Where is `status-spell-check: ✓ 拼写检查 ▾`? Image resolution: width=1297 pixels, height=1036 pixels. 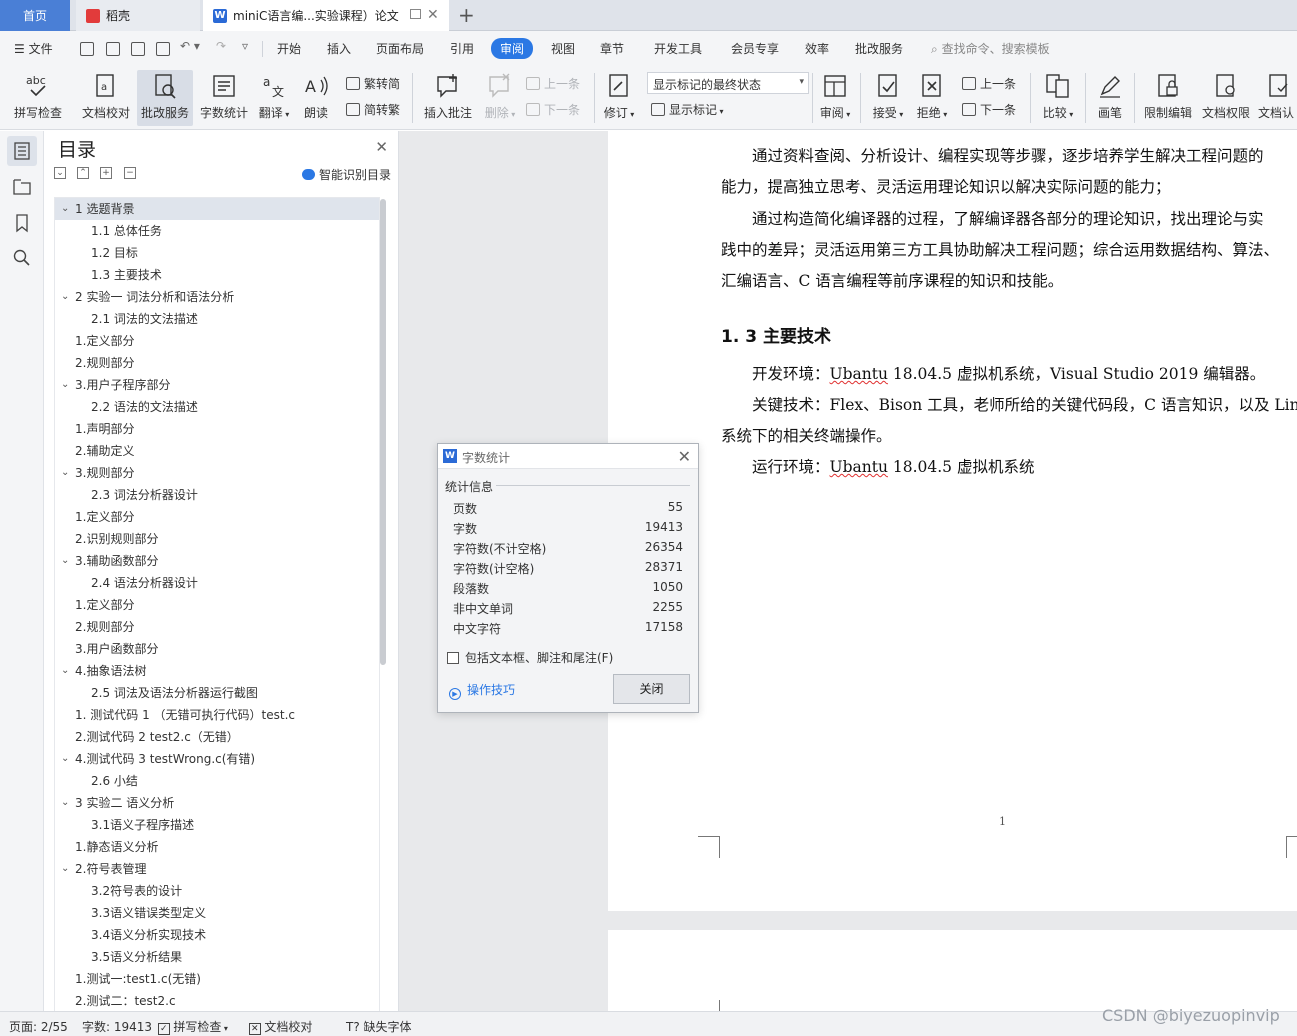
status-spell-check: ✓ 拼写检查 ▾ is located at coordinates (193, 1026).